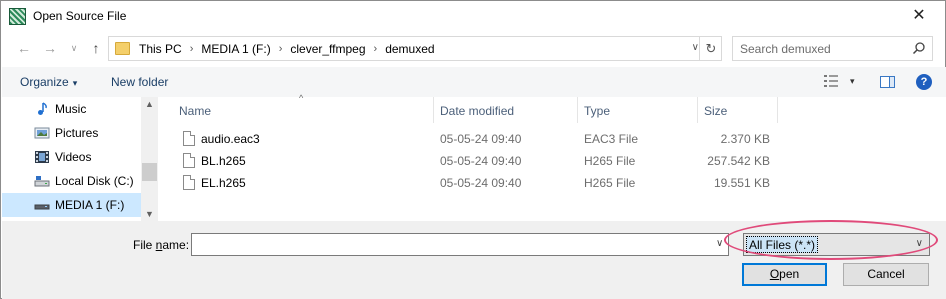 The image size is (946, 299). I want to click on breadcrumb-media-drive: MEDIA 1 (F:), so click(235, 49).